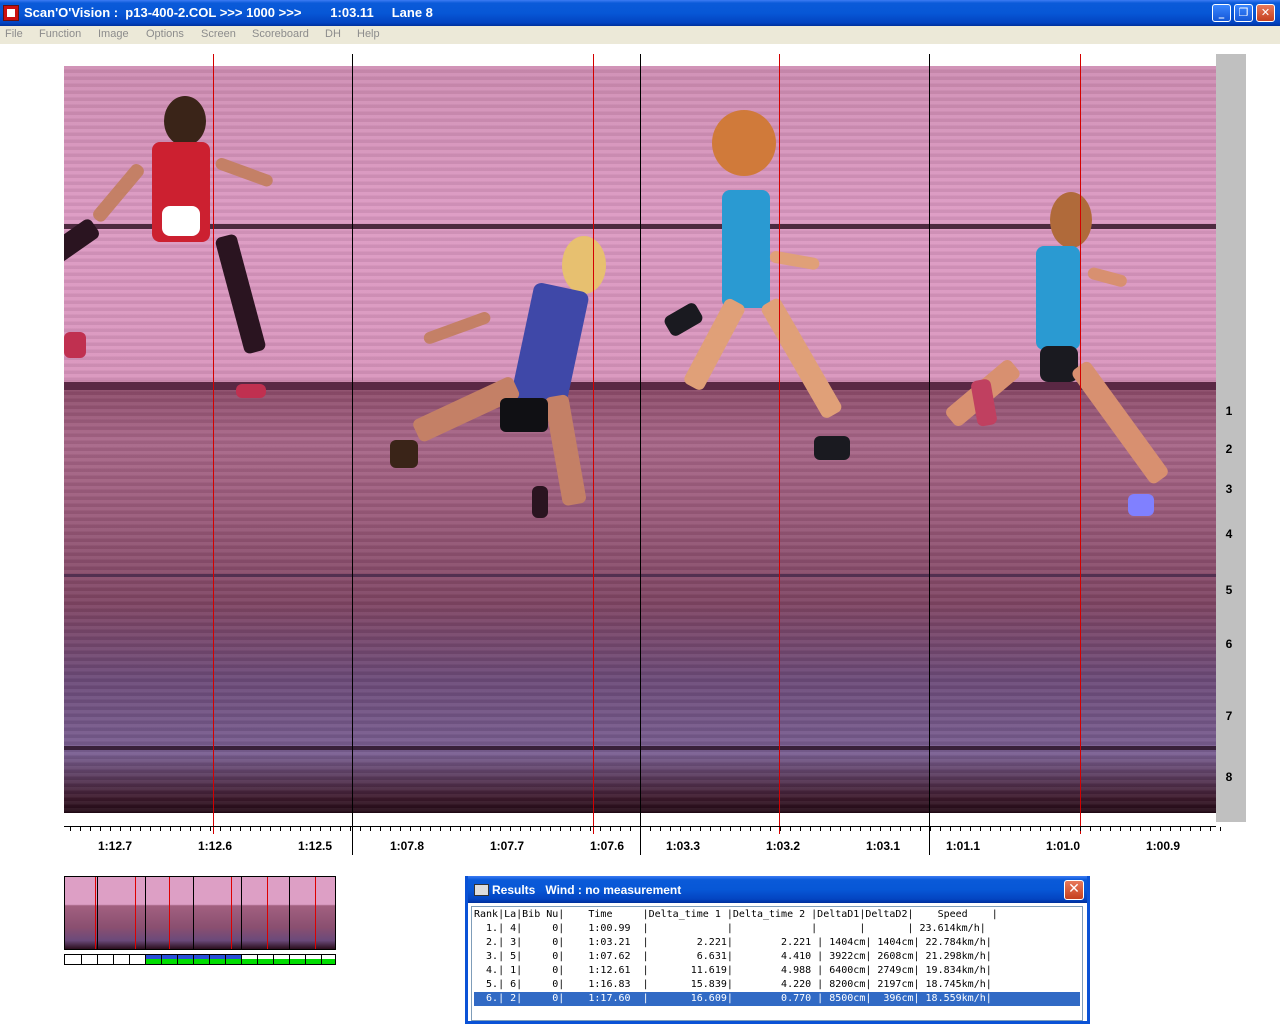 This screenshot has height=1024, width=1280. Describe the element at coordinates (783, 846) in the screenshot. I see `time-label: 1:03.2` at that location.